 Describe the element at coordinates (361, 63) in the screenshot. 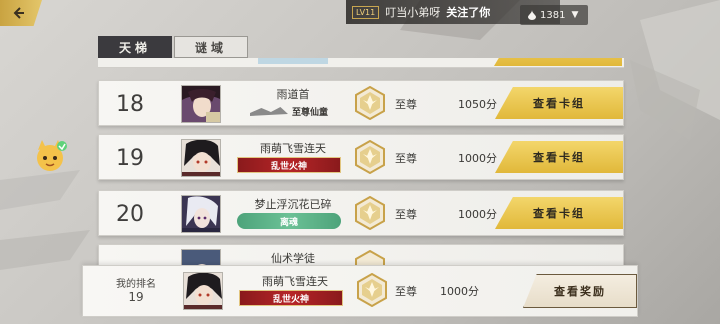

I see `table-row` at that location.